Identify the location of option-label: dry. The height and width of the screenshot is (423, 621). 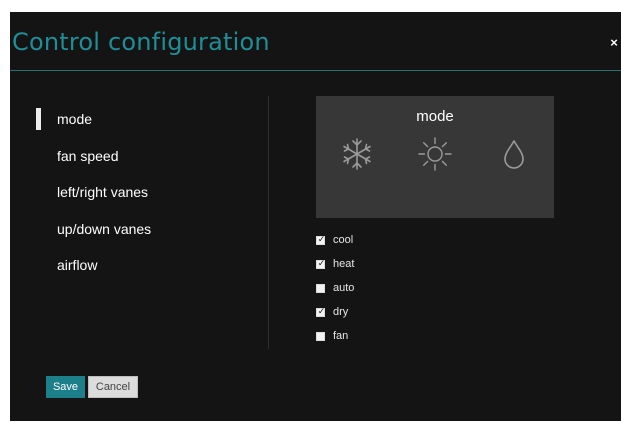
(341, 312).